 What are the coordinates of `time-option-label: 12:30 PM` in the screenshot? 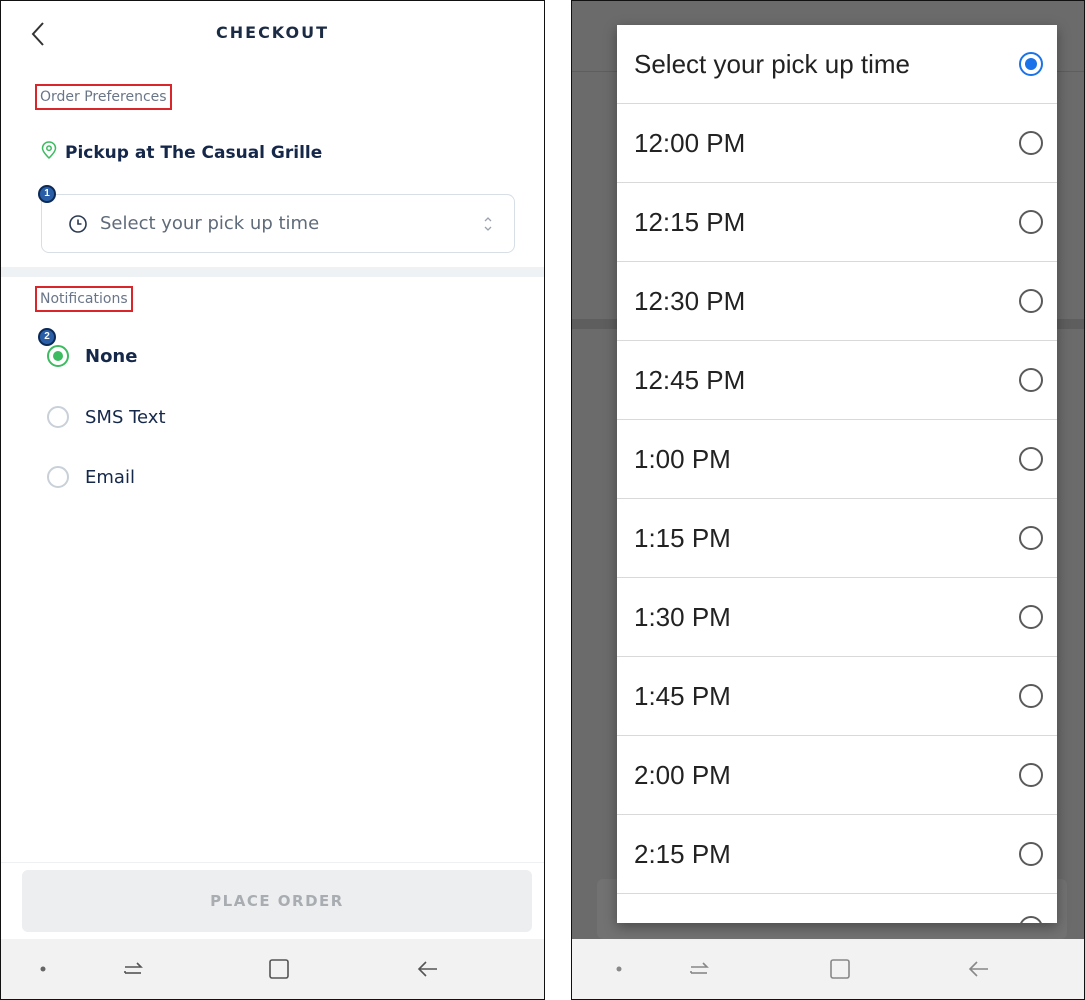 It's located at (690, 300).